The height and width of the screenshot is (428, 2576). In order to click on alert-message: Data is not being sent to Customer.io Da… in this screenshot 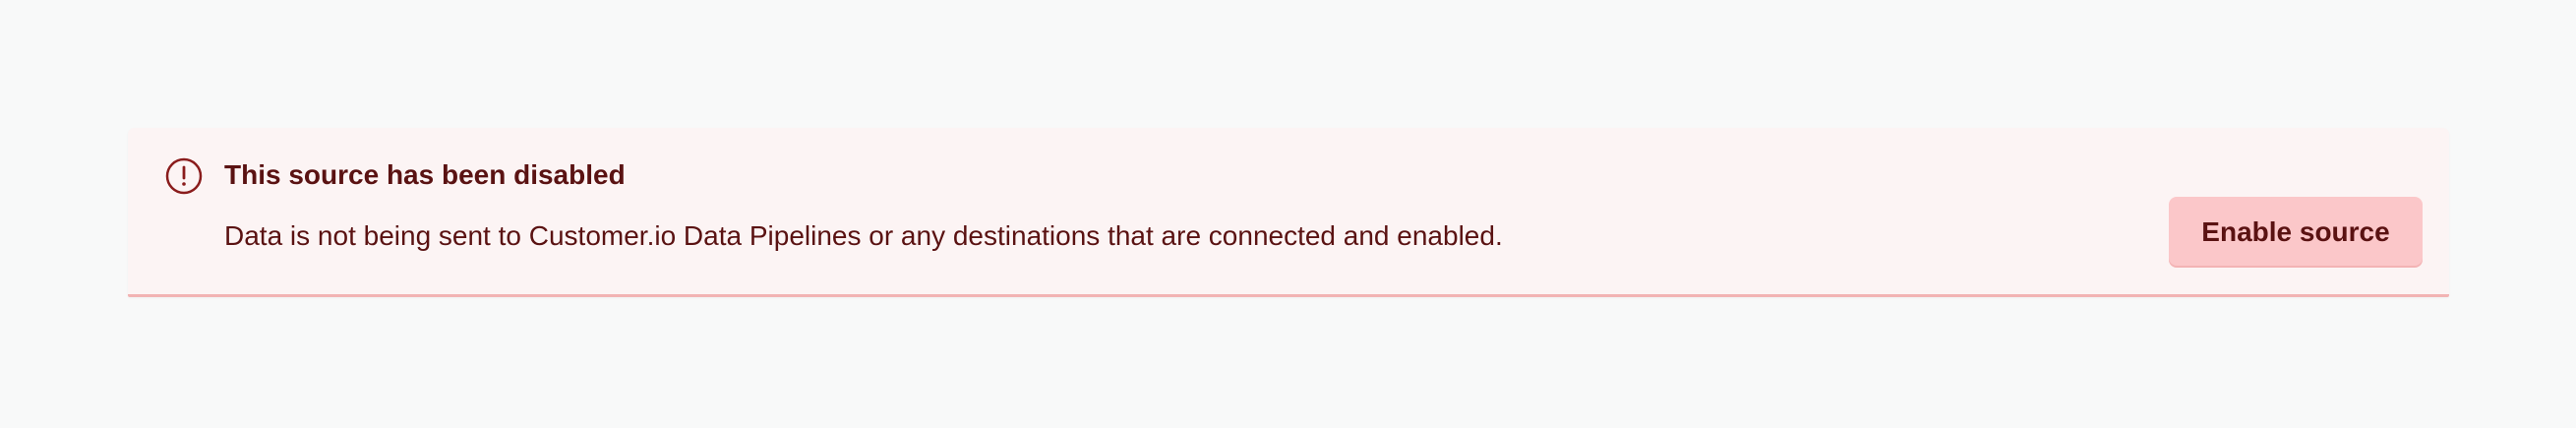, I will do `click(863, 236)`.